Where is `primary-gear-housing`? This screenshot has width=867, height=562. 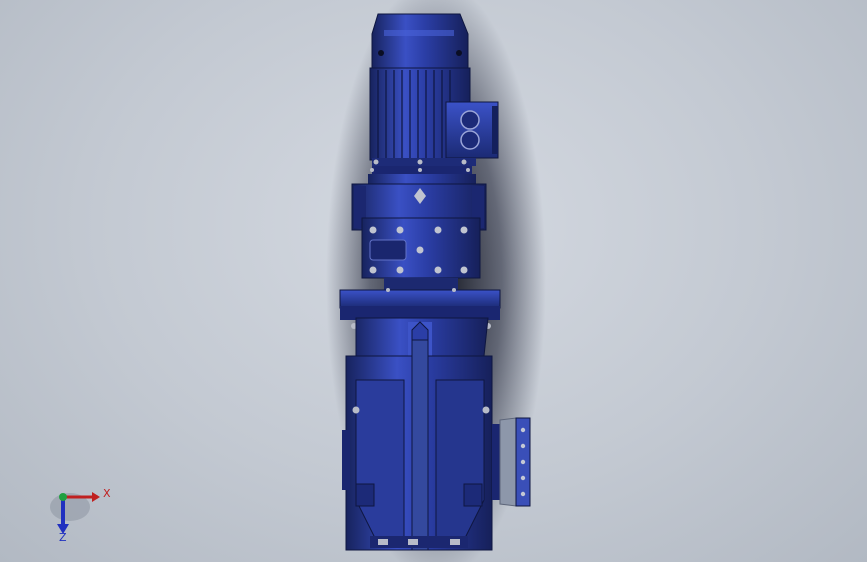
primary-gear-housing is located at coordinates (419, 231).